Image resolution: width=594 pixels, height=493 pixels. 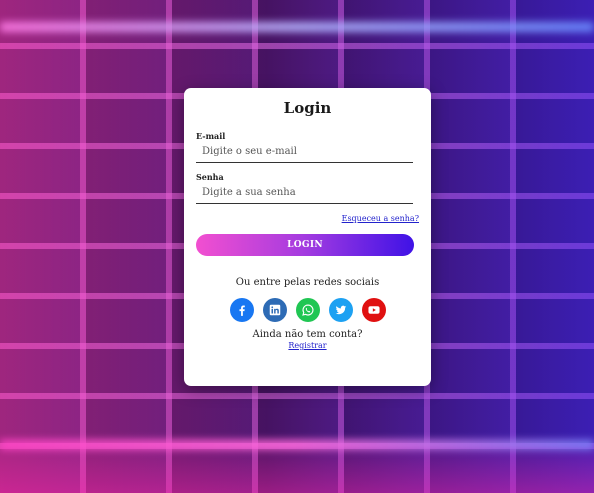 I want to click on linkedin-icon, so click(x=274, y=310).